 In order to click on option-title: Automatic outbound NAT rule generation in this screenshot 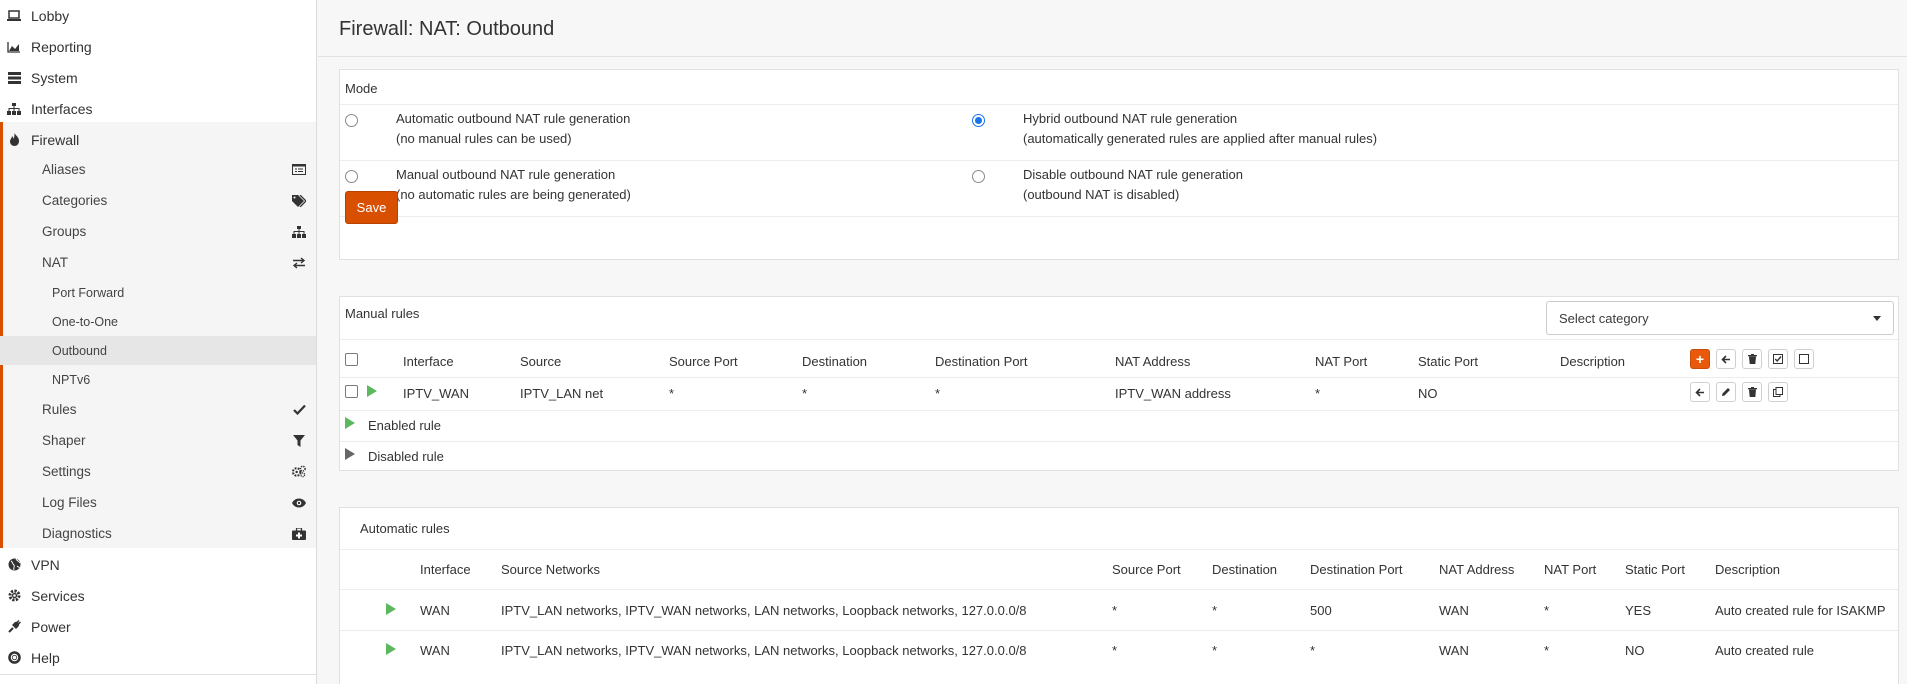, I will do `click(513, 118)`.